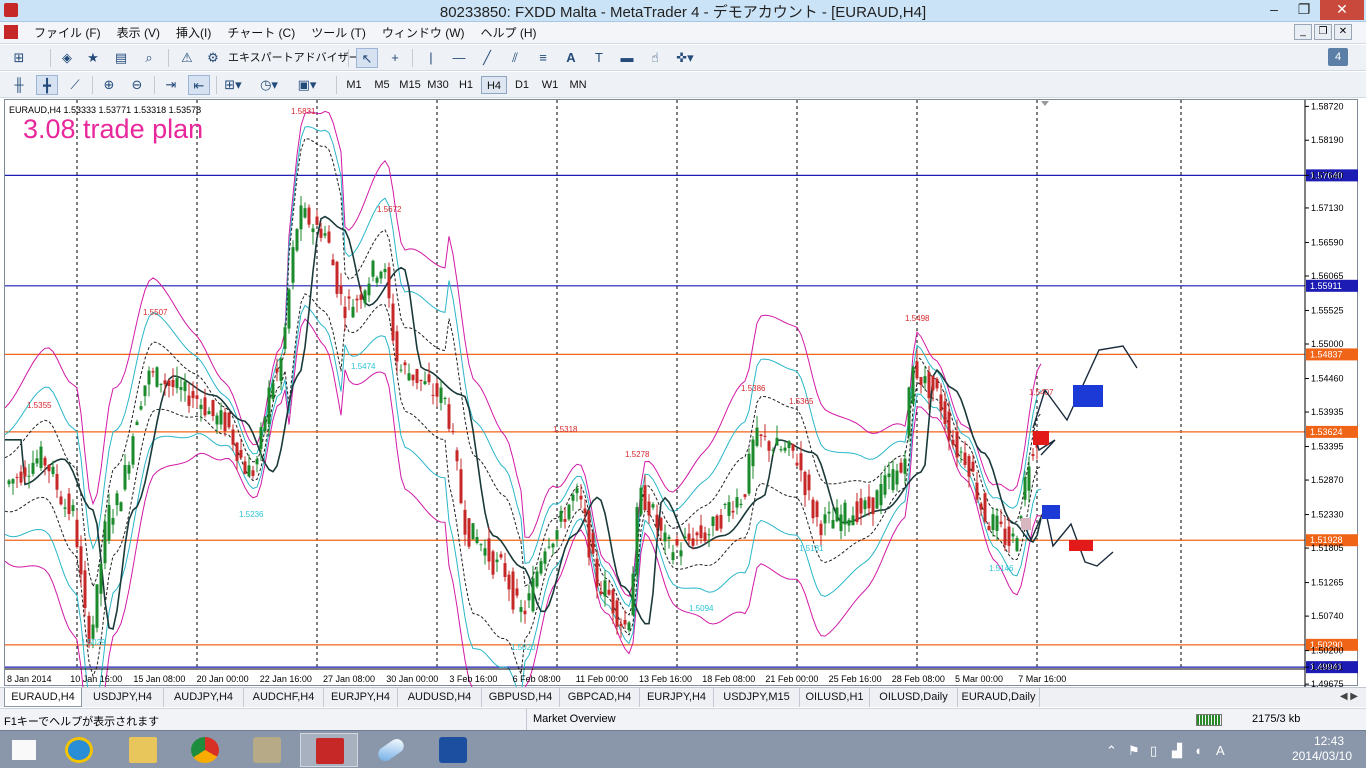 The image size is (1366, 768). Describe the element at coordinates (1153, 751) in the screenshot. I see `battery-icon: ▯` at that location.